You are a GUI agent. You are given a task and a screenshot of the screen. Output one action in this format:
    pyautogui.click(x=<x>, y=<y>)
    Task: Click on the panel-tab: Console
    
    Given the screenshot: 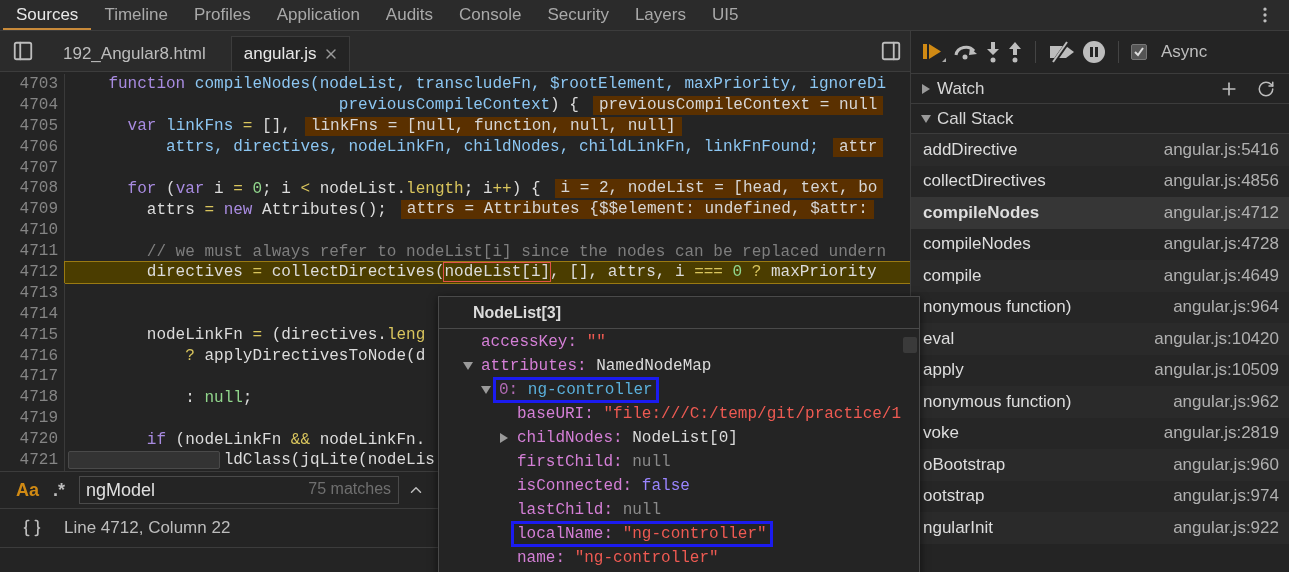 What is the action you would take?
    pyautogui.click(x=490, y=15)
    